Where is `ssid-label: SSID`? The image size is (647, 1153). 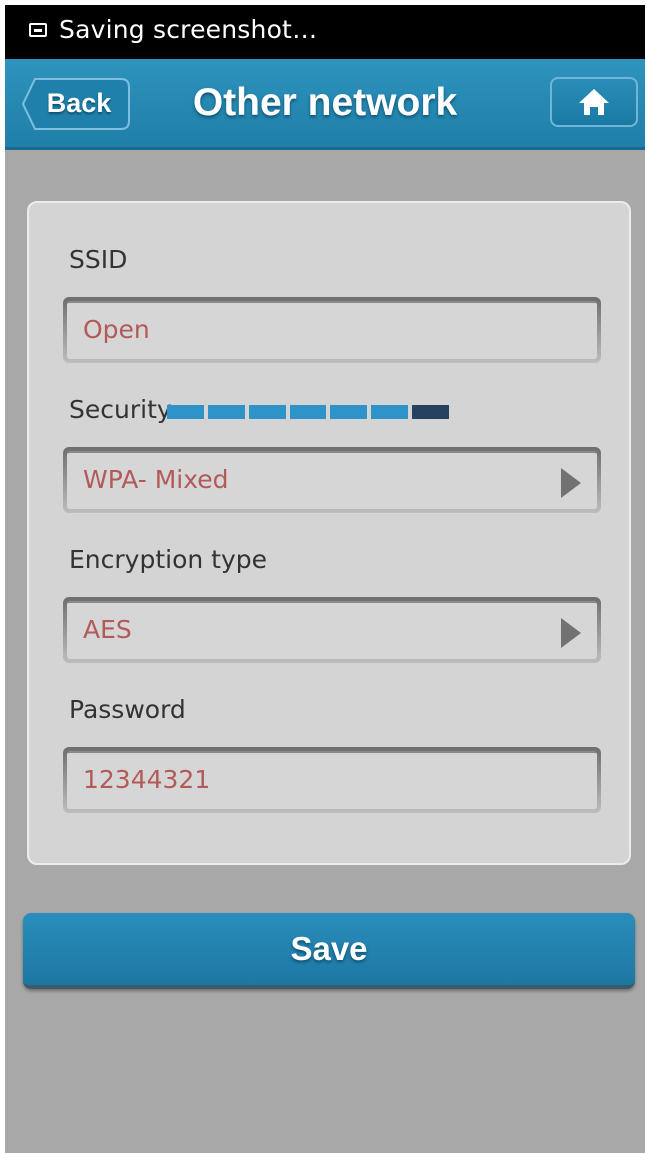 ssid-label: SSID is located at coordinates (98, 259).